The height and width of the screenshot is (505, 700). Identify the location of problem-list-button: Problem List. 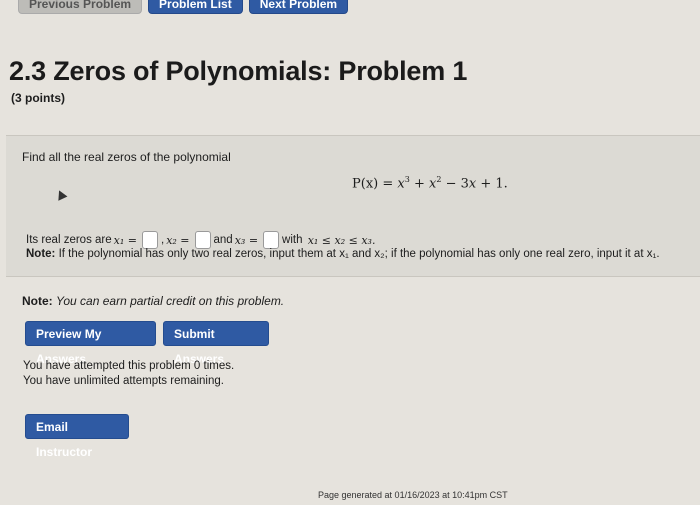
(195, 7).